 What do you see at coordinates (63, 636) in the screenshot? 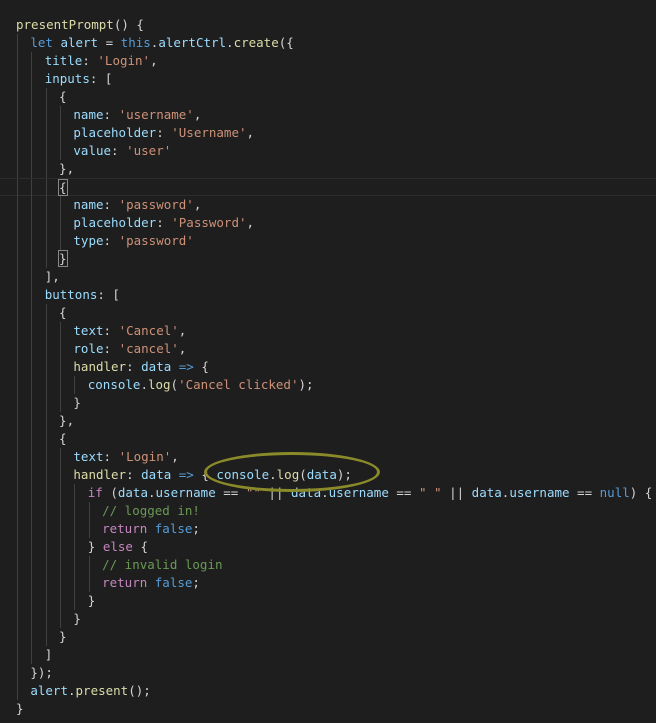
I see `code-token: }` at bounding box center [63, 636].